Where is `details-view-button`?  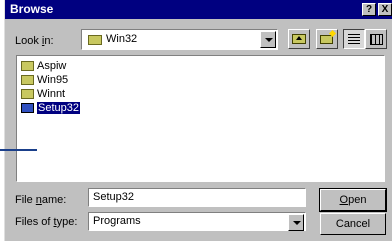 details-view-button is located at coordinates (376, 39).